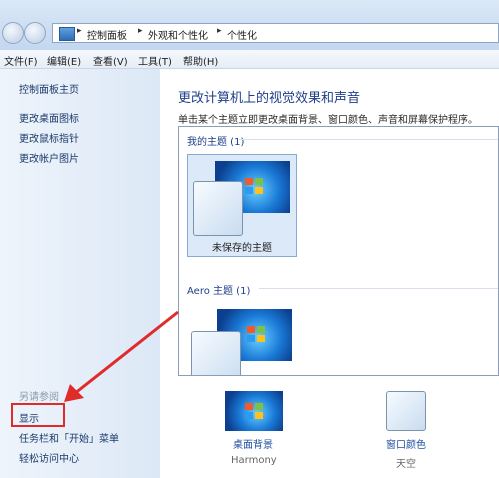  Describe the element at coordinates (406, 411) in the screenshot. I see `window-color-thumbnail` at that location.